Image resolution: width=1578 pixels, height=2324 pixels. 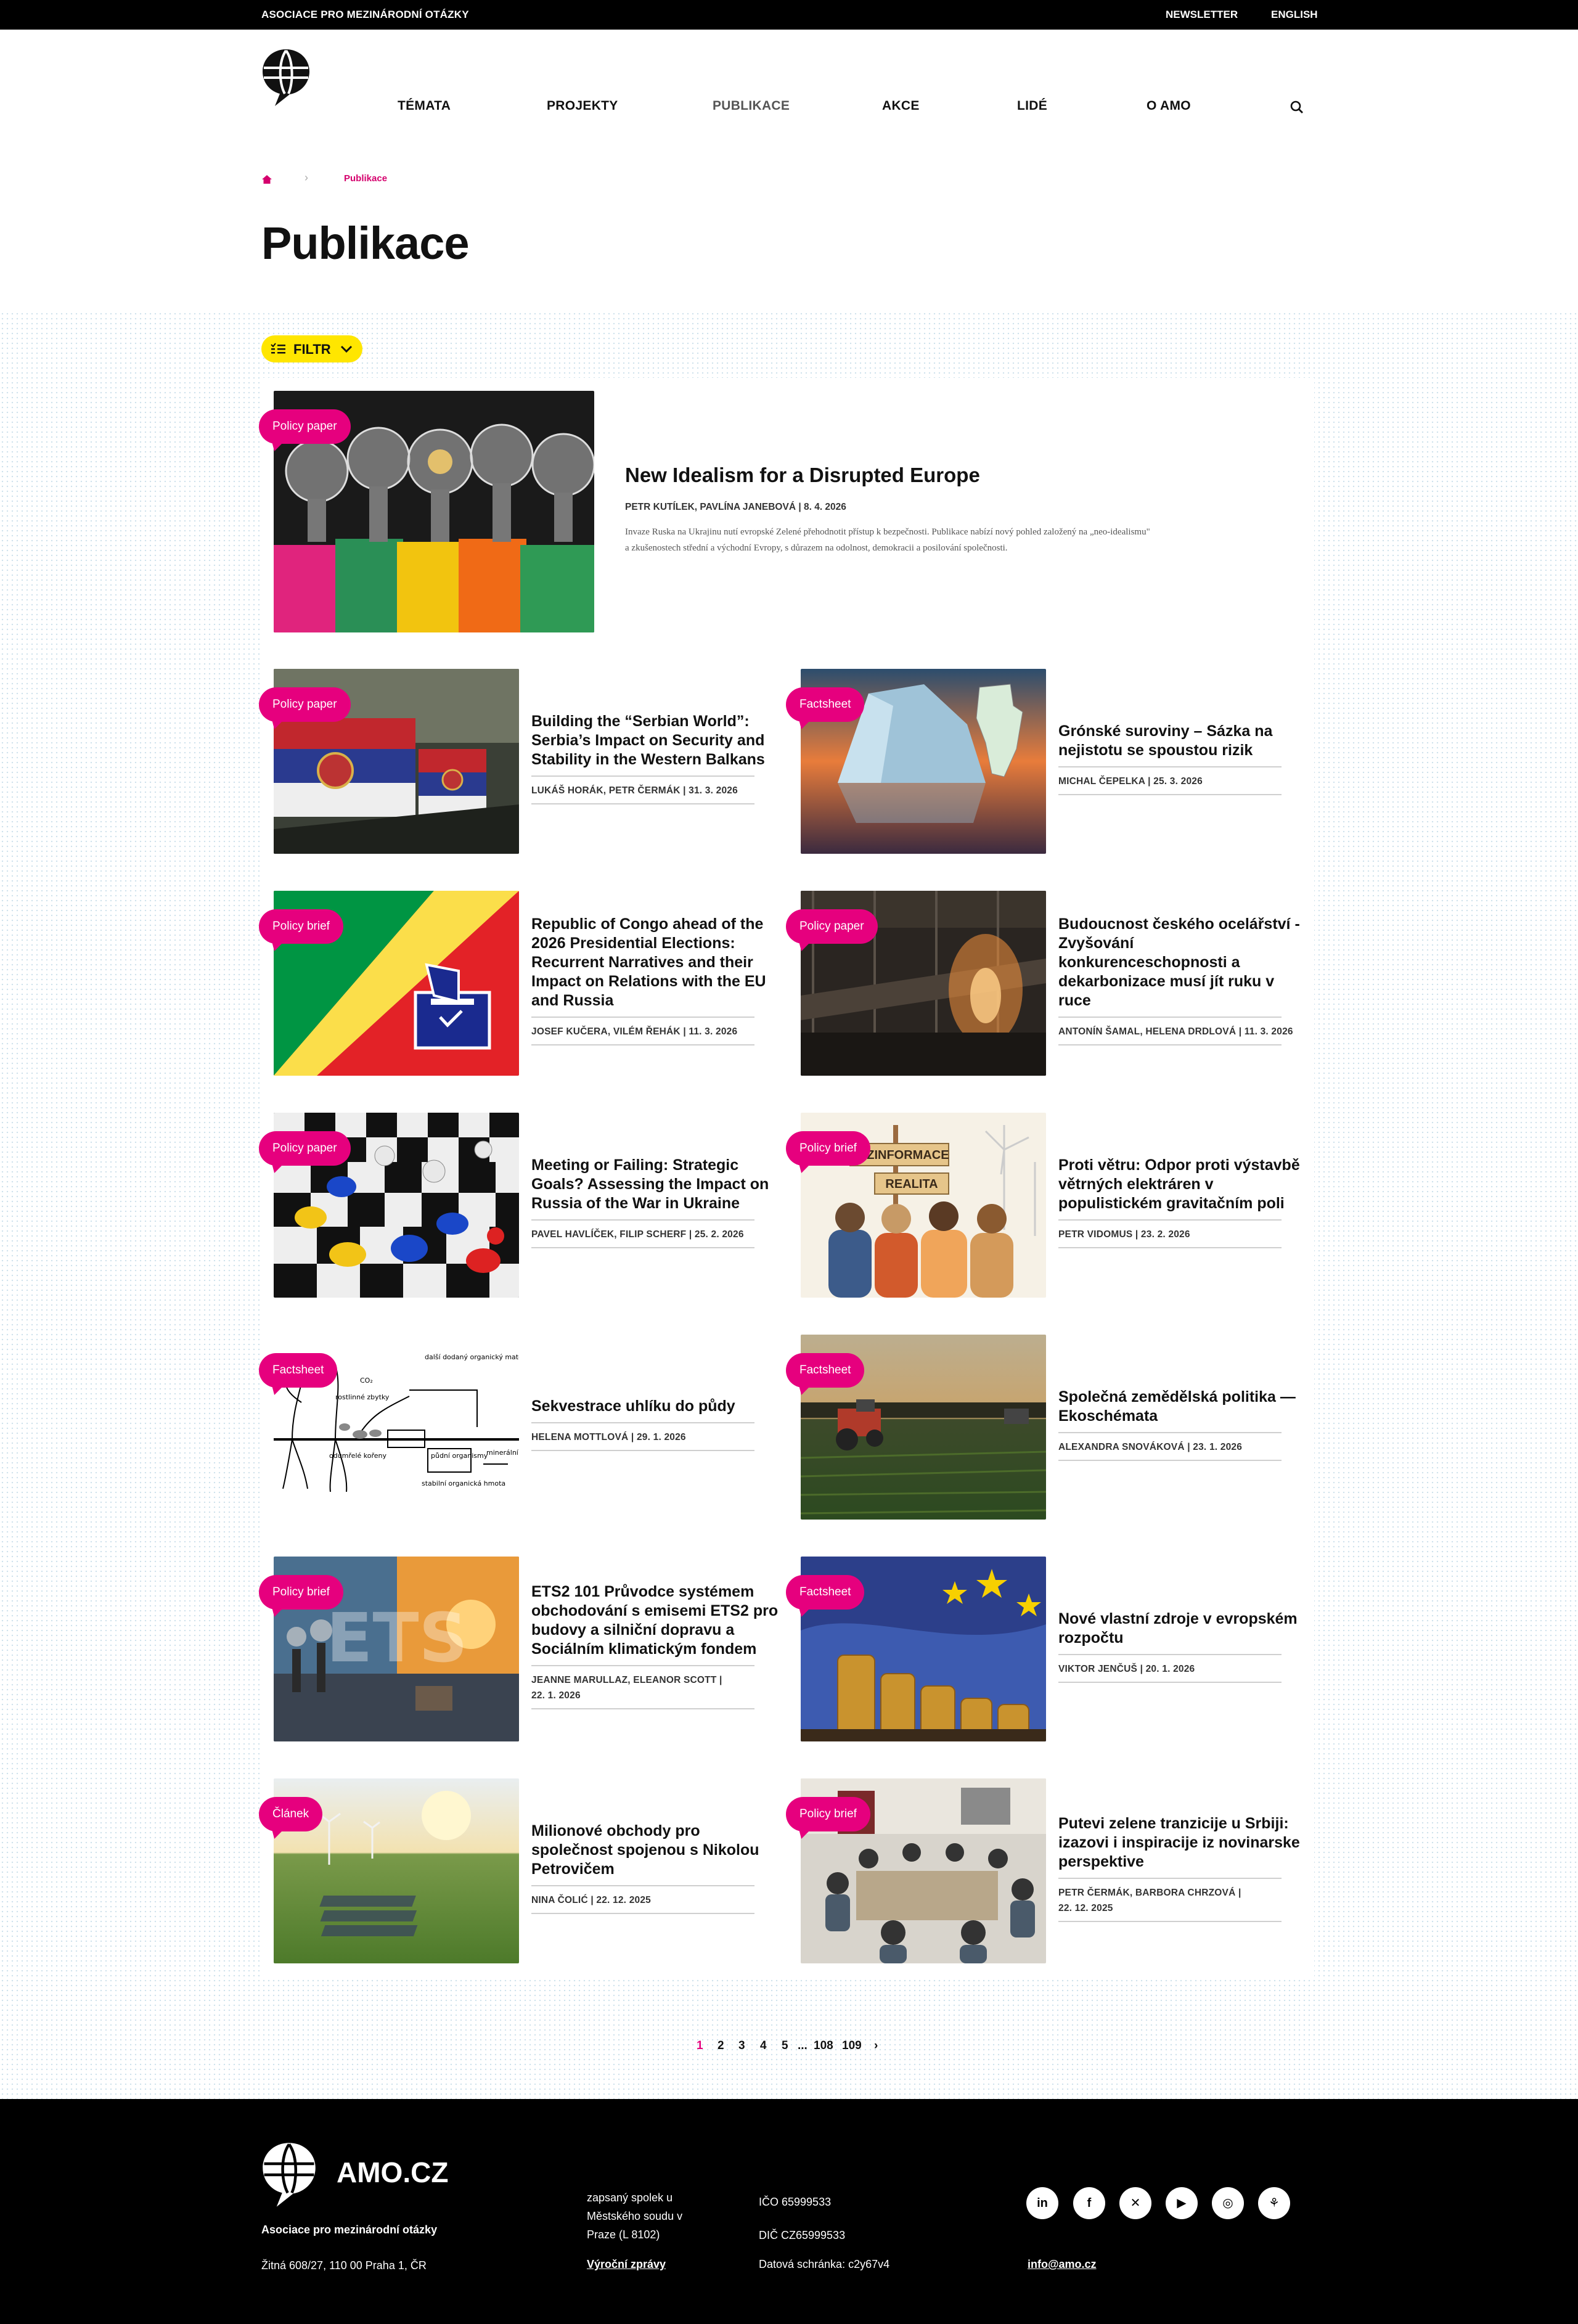 What do you see at coordinates (1074, 1001) in the screenshot?
I see `publication-title-line: ruce` at bounding box center [1074, 1001].